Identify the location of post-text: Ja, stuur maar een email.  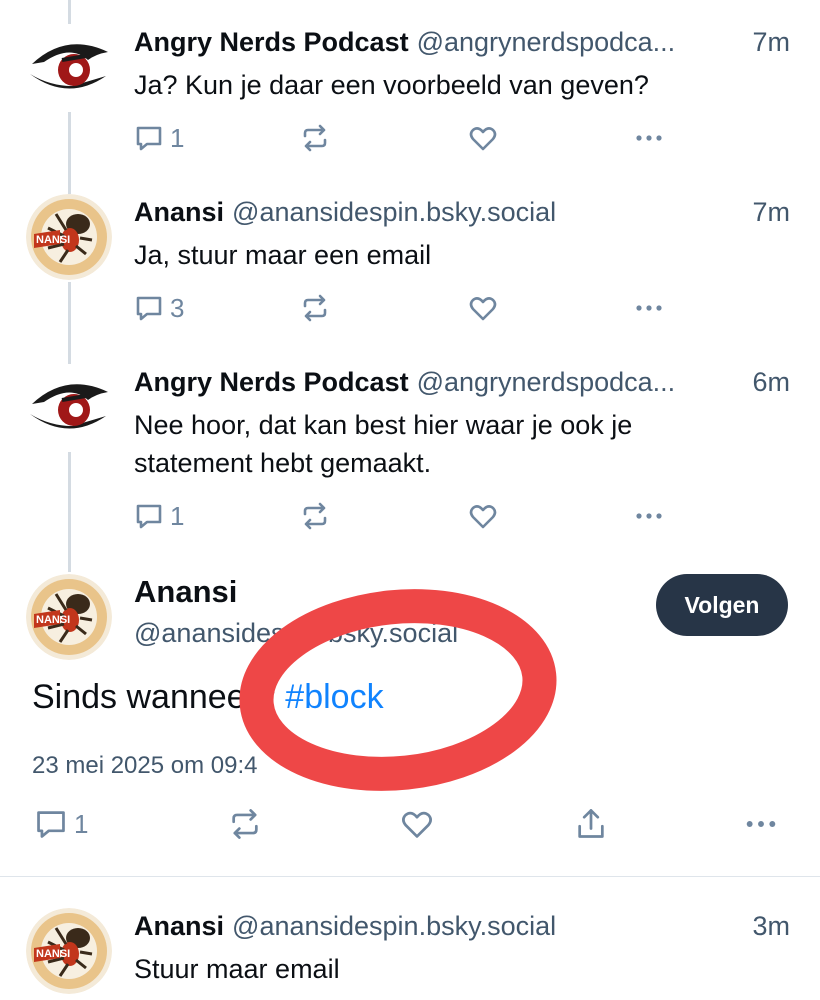
(283, 255).